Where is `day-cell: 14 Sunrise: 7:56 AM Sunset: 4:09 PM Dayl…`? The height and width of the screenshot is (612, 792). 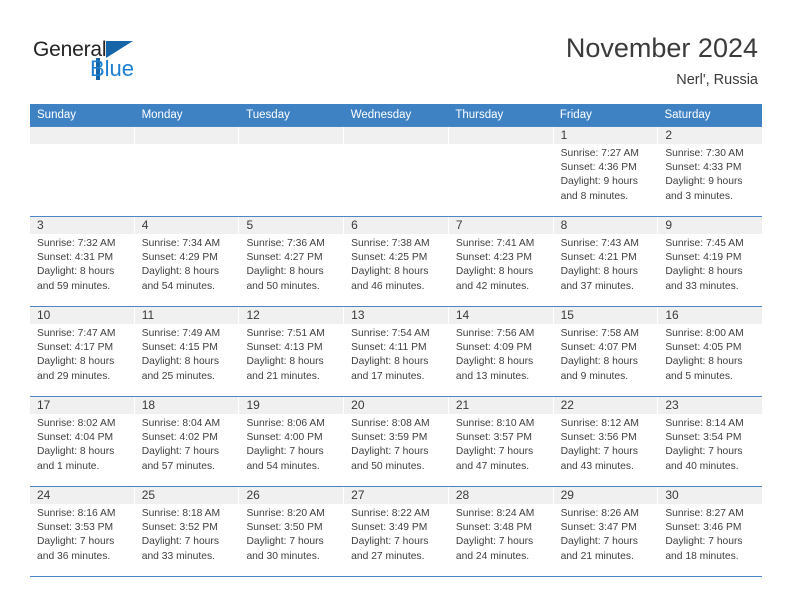 day-cell: 14 Sunrise: 7:56 AM Sunset: 4:09 PM Dayl… is located at coordinates (501, 351).